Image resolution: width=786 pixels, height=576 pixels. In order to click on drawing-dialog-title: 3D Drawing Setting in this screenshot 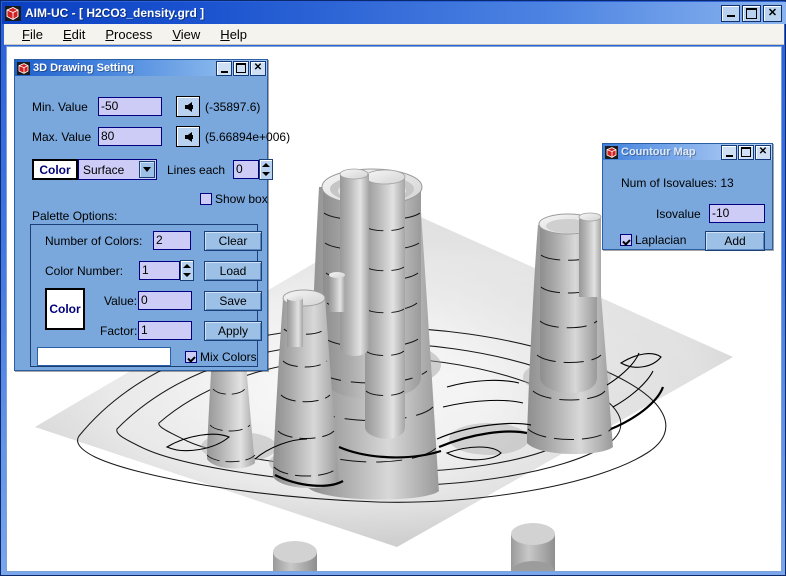, I will do `click(83, 68)`.